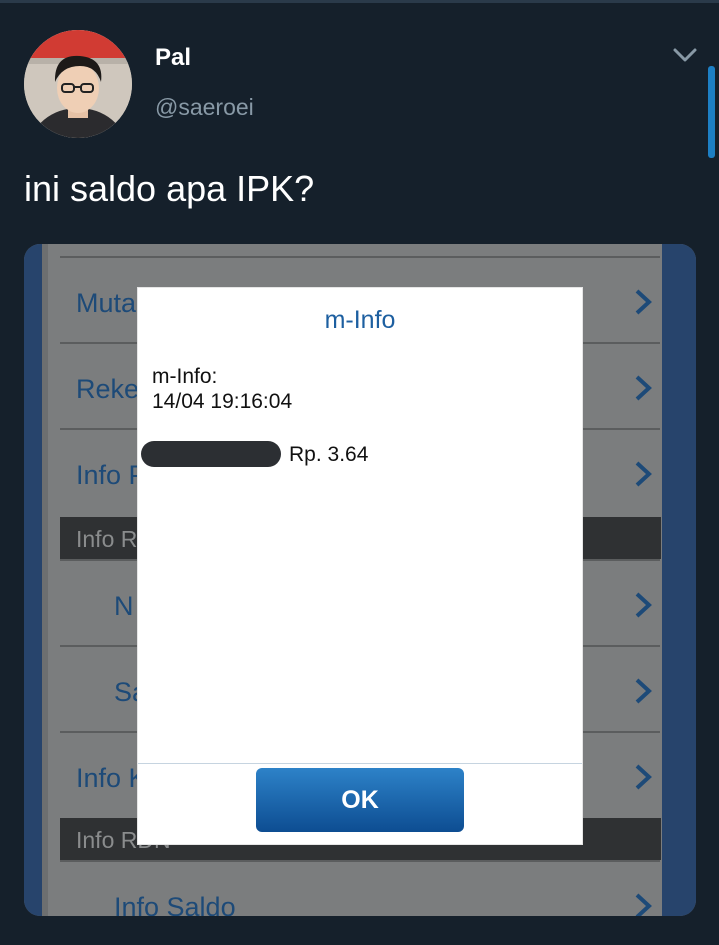  I want to click on menu-row-label: N, so click(124, 606).